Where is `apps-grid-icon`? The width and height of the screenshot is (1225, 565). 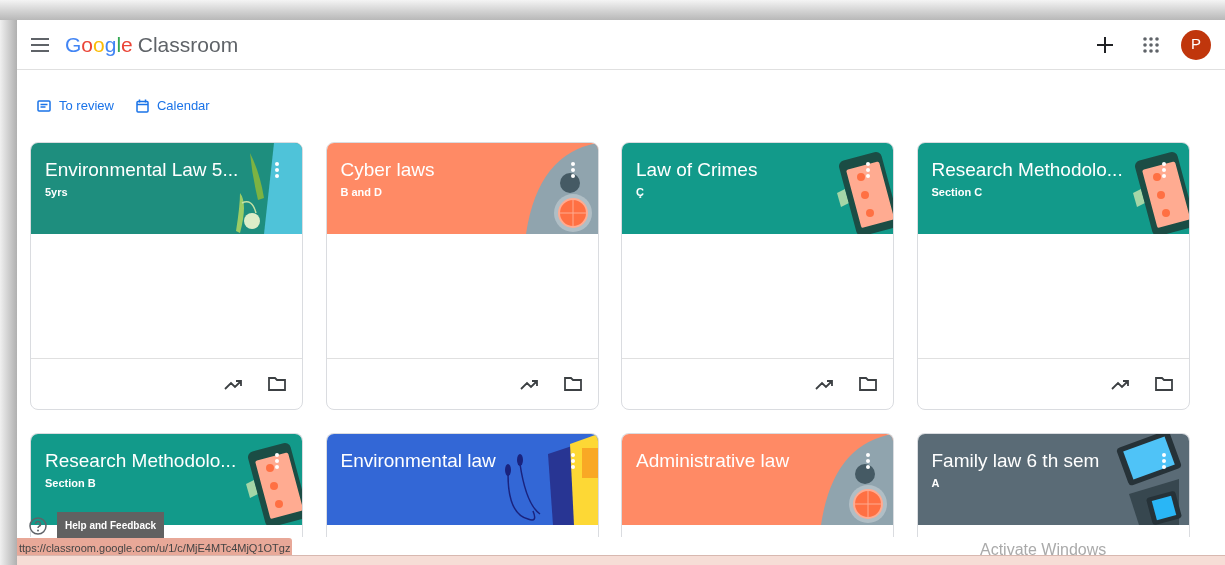
apps-grid-icon is located at coordinates (1151, 44).